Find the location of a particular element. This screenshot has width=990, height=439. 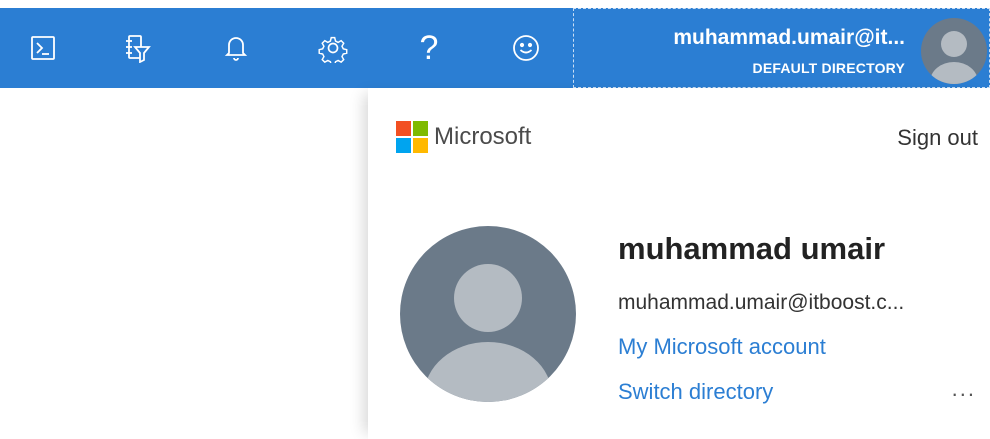

my-microsoft-account-link: My Microsoft account is located at coordinates (722, 347).